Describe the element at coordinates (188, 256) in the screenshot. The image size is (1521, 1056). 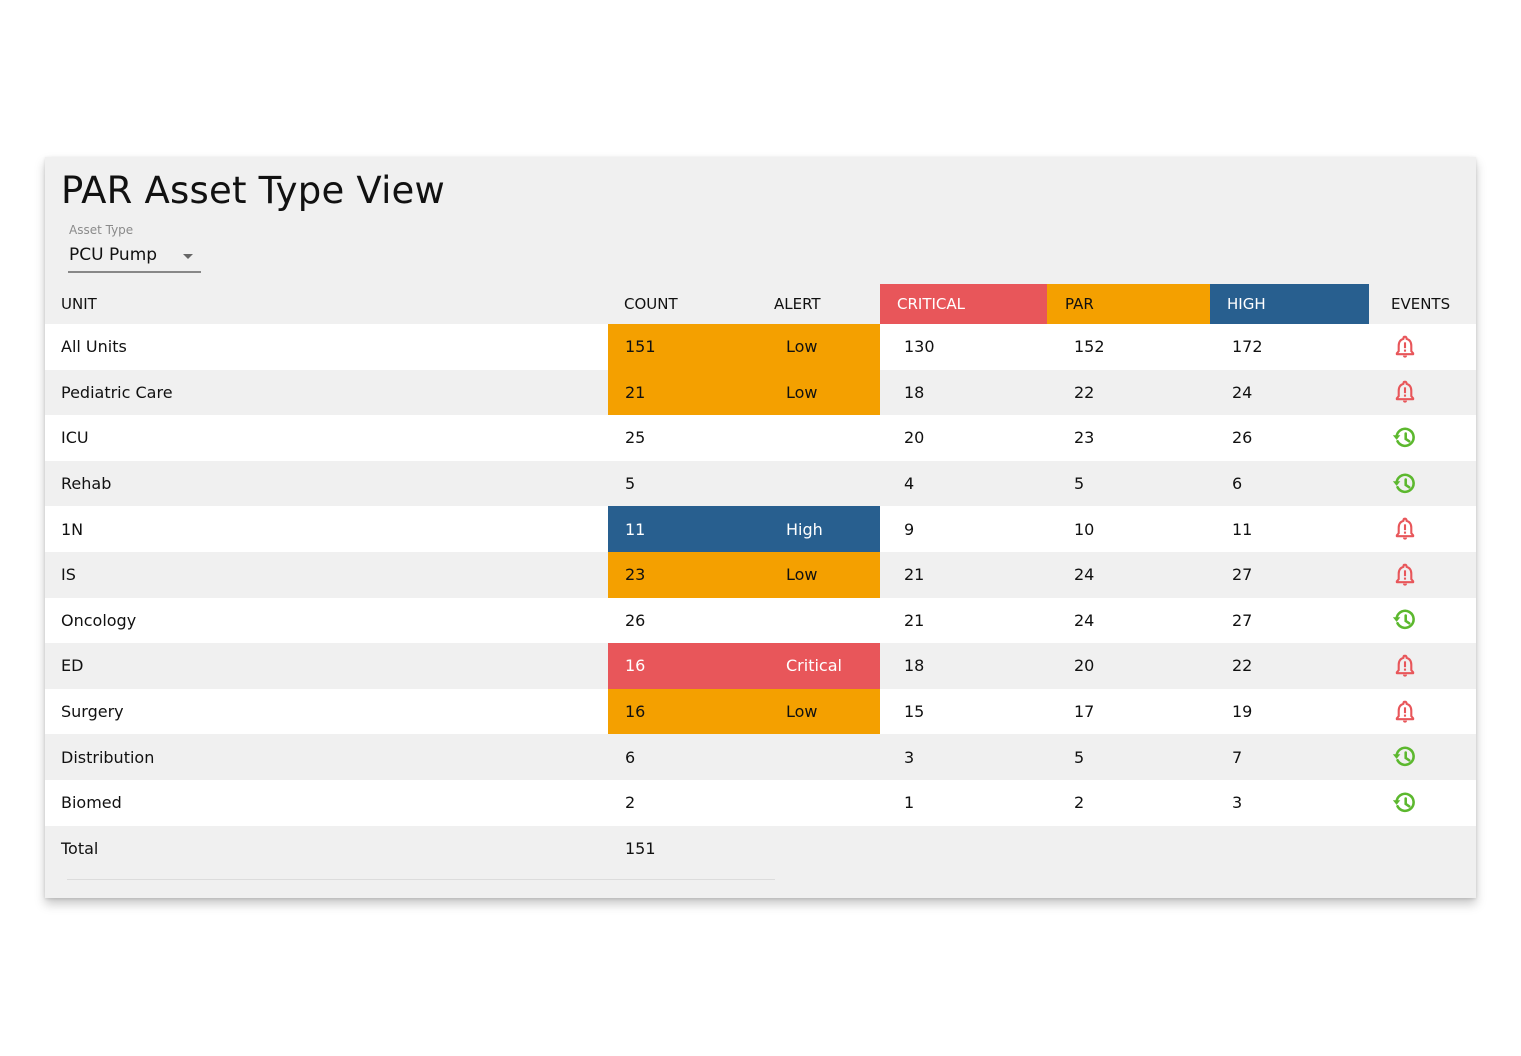
I see `dropdown-caret-icon` at that location.